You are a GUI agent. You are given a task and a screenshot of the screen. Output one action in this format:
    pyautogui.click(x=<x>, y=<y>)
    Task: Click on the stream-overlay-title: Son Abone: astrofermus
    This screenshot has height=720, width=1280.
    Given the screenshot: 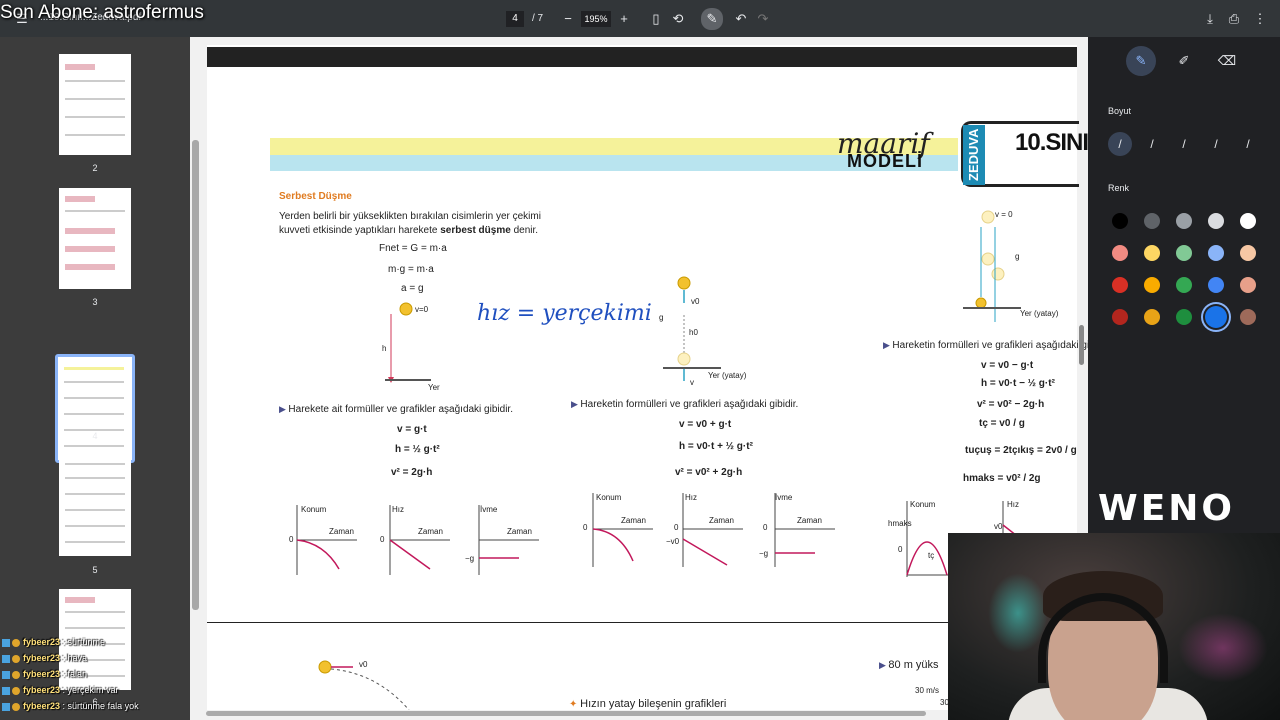 What is the action you would take?
    pyautogui.click(x=102, y=12)
    